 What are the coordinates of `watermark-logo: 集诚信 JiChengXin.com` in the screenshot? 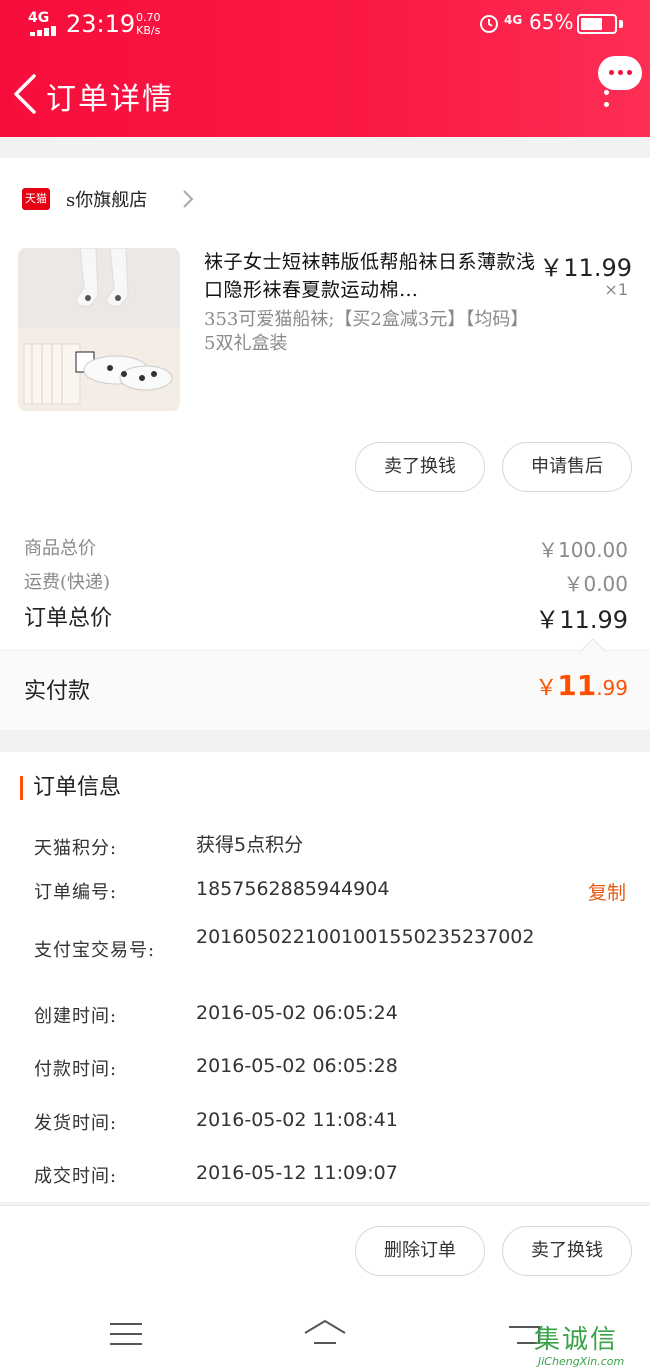 It's located at (592, 1345).